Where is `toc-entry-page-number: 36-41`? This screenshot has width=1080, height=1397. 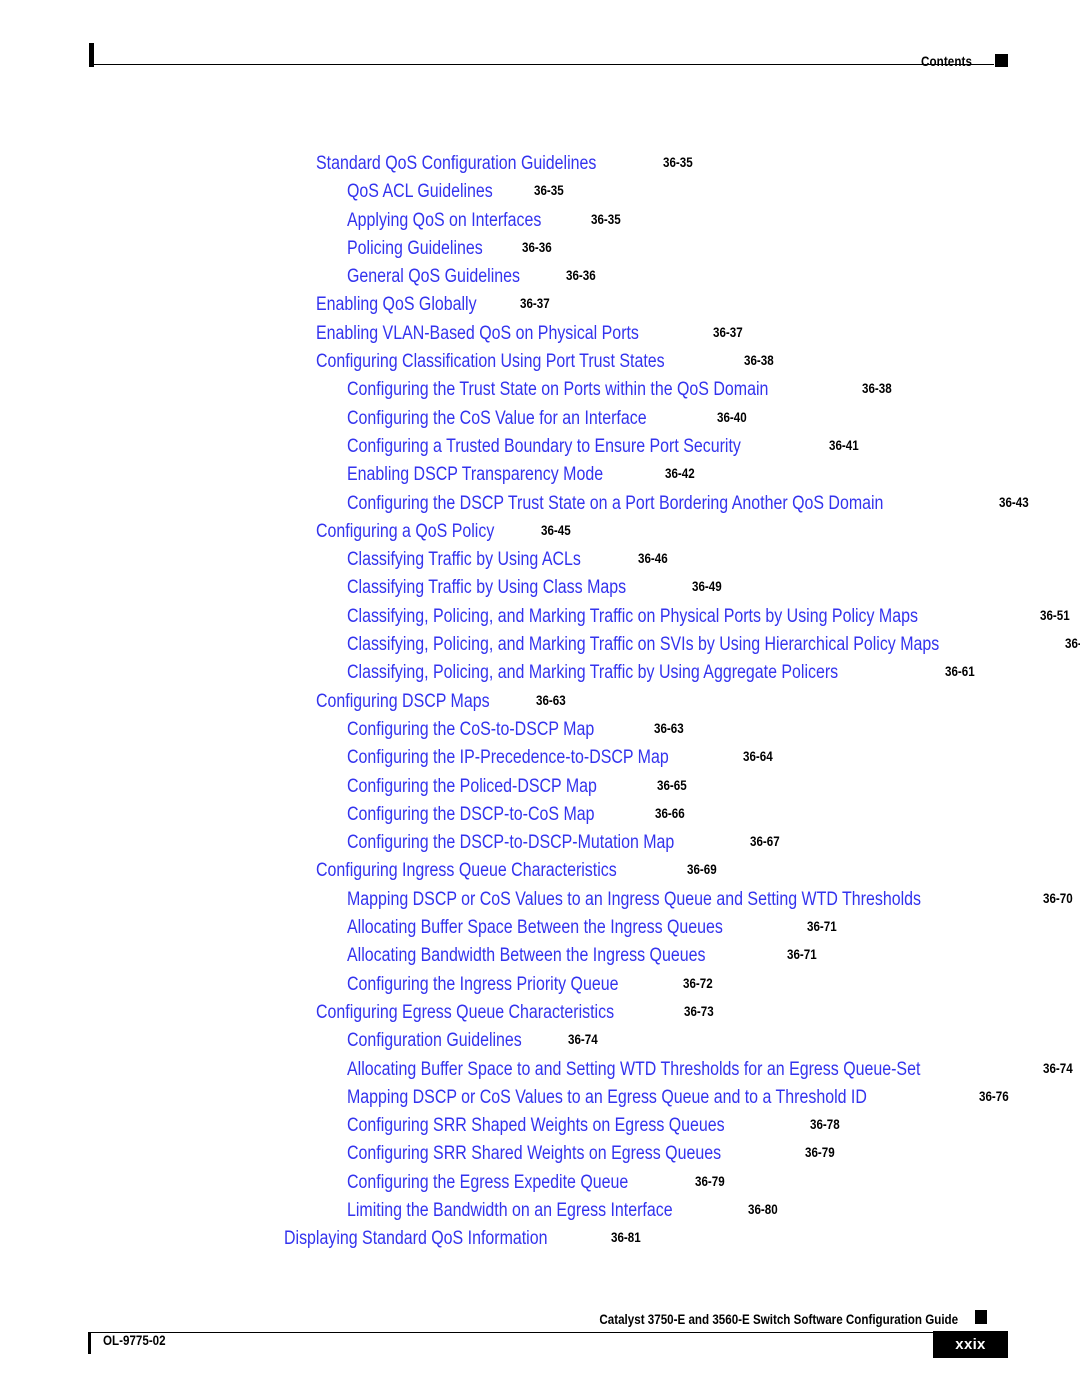
toc-entry-page-number: 36-41 is located at coordinates (844, 446).